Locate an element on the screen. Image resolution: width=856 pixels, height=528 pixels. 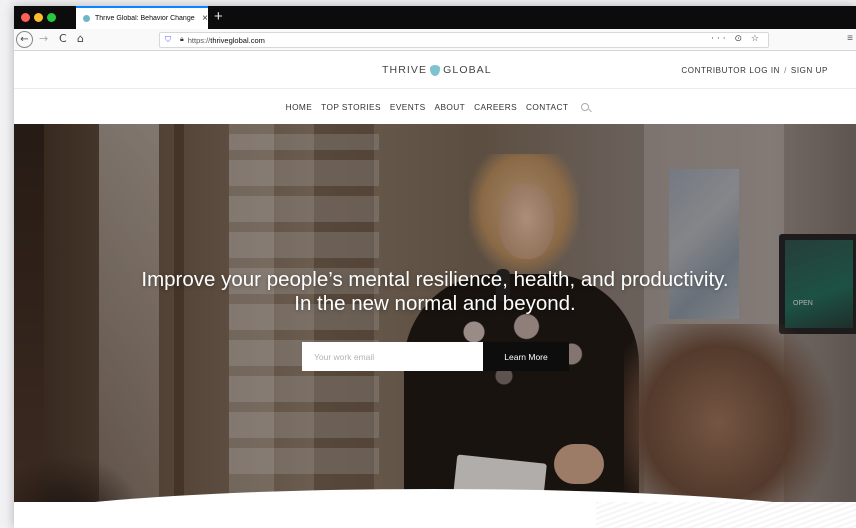
home-button: ⌂ is located at coordinates (80, 38).